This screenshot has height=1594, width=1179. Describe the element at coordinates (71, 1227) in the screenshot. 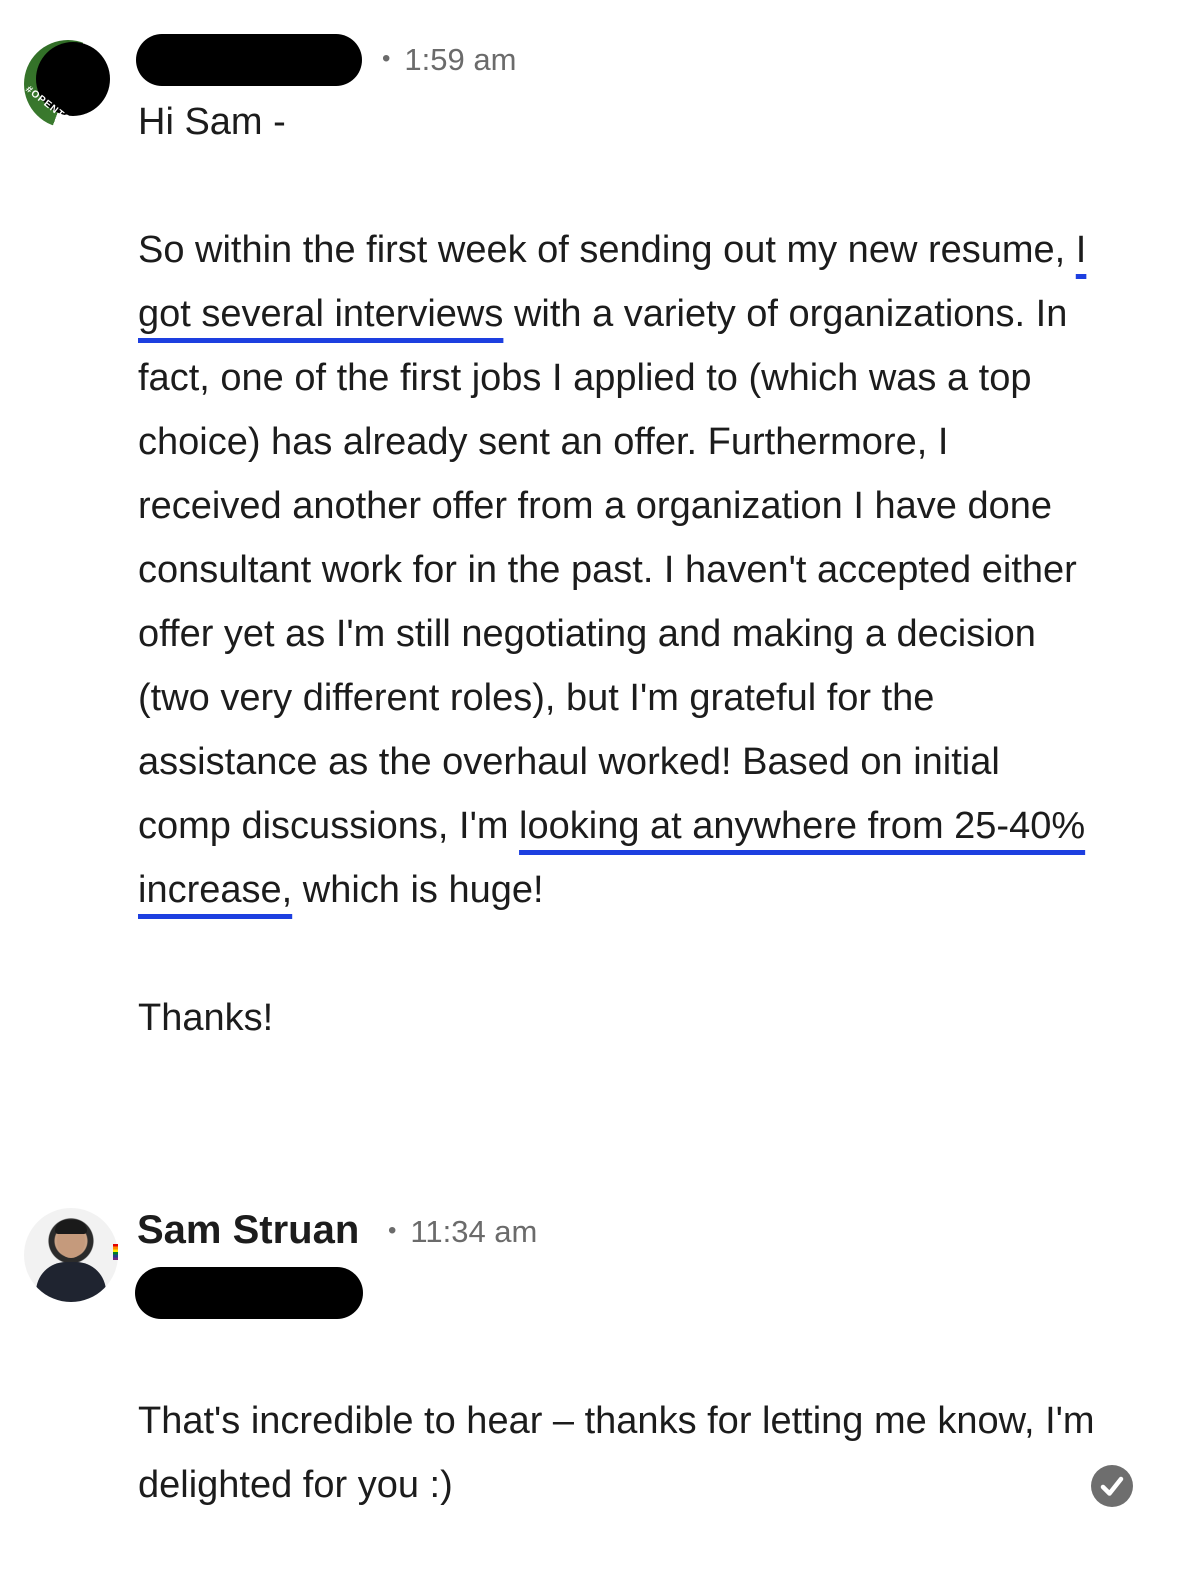

I see `avatar-hair` at that location.